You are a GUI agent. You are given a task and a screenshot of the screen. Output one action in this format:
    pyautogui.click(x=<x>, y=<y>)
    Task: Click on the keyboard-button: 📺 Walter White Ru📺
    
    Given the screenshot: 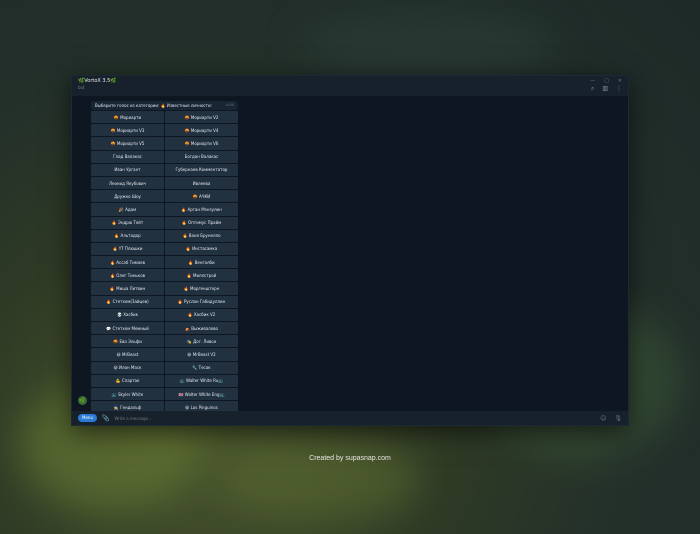 What is the action you would take?
    pyautogui.click(x=201, y=380)
    